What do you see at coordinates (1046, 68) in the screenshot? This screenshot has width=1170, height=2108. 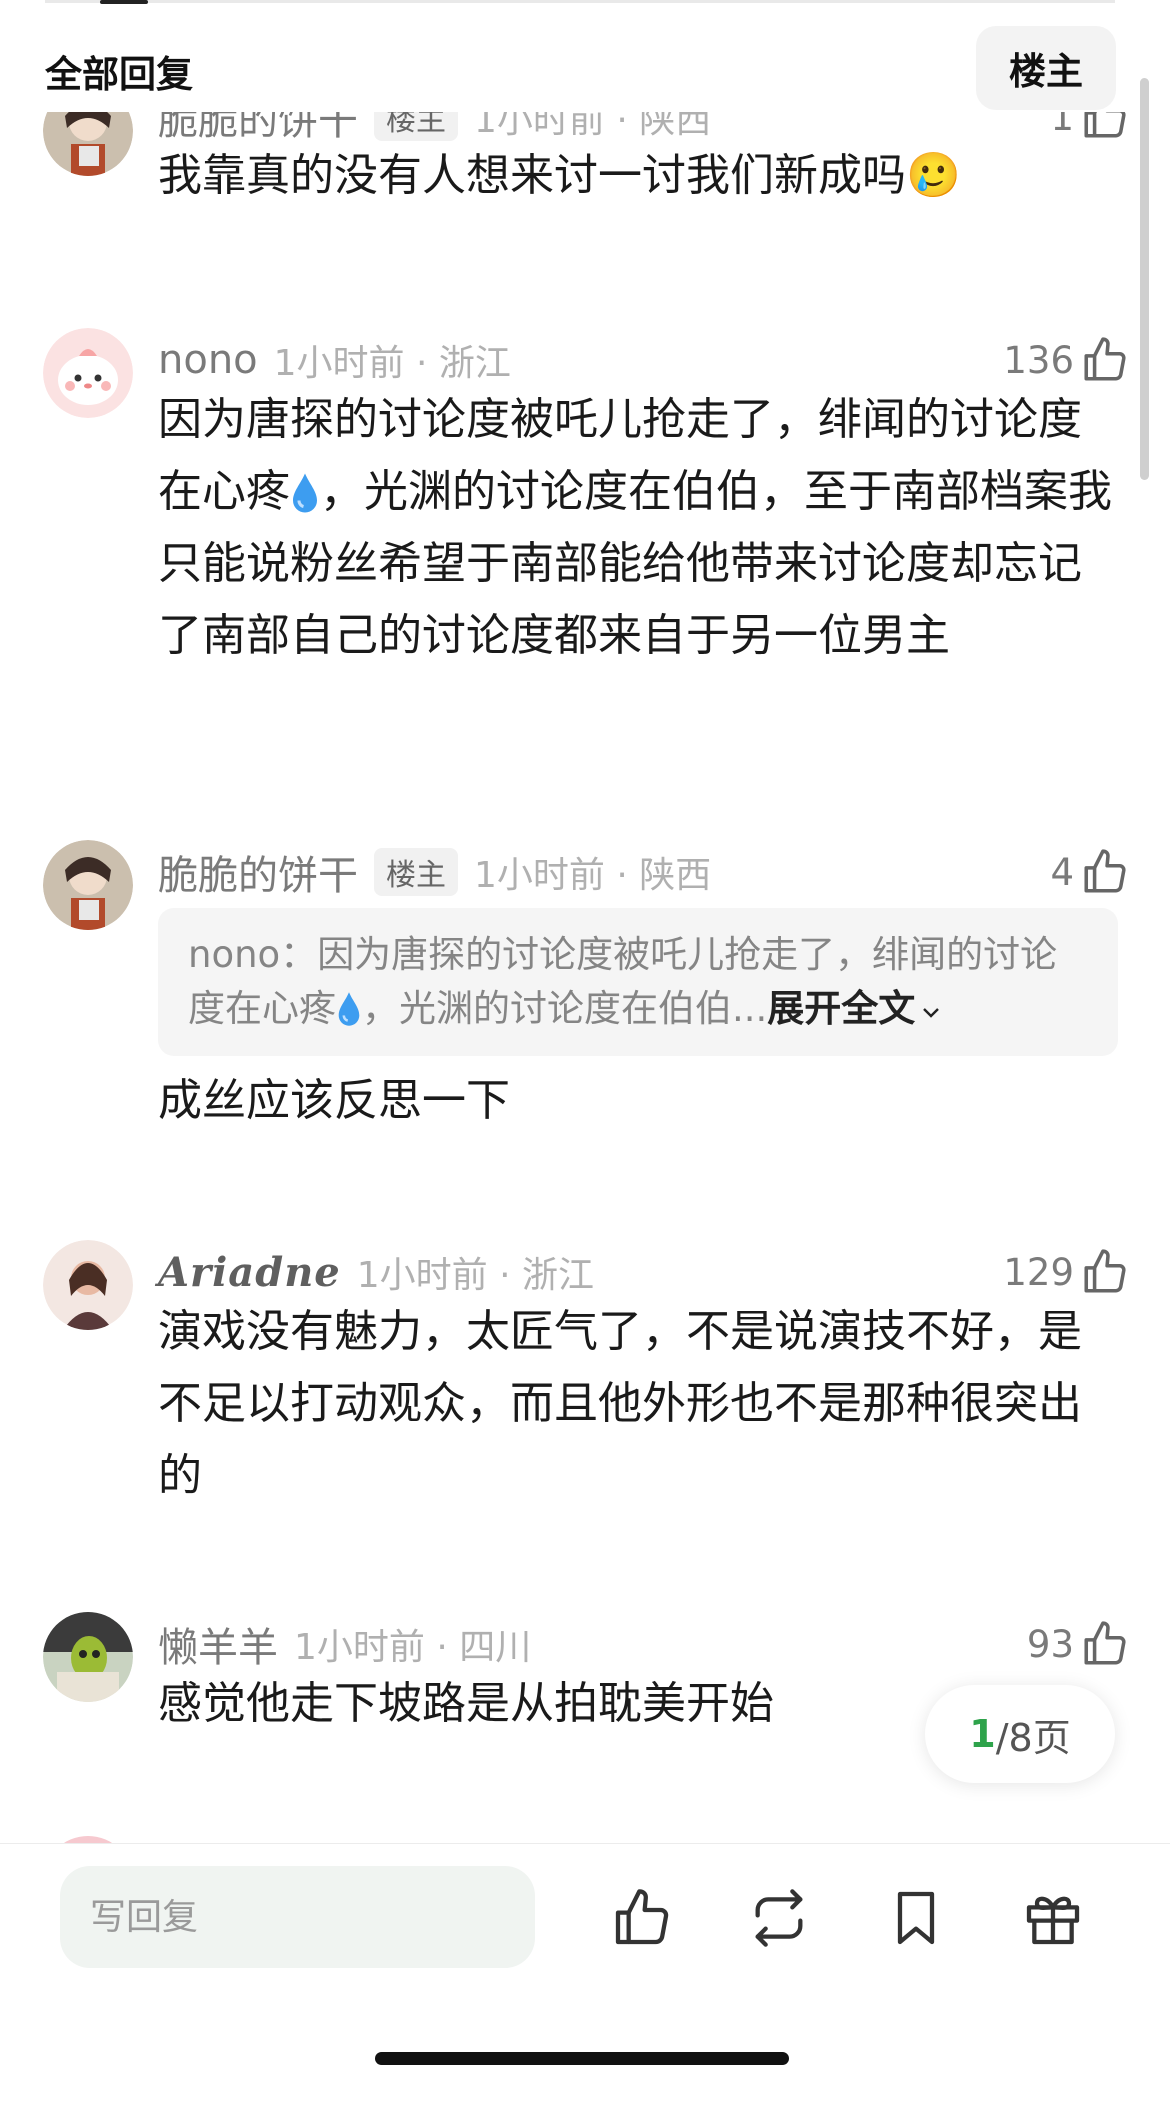 I see `op-filter-button: 楼主` at bounding box center [1046, 68].